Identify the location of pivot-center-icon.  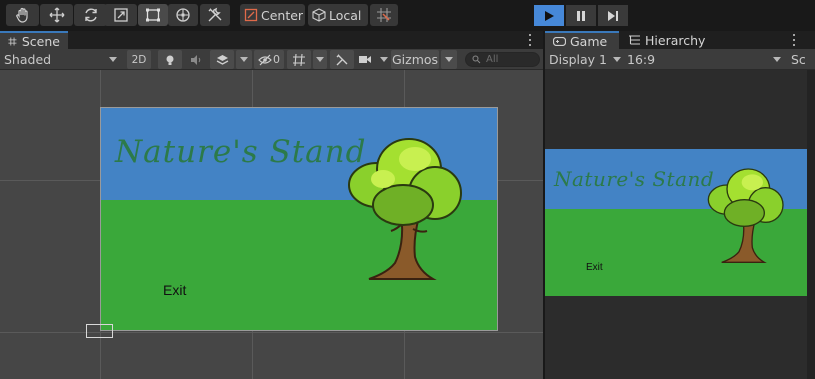
(251, 15).